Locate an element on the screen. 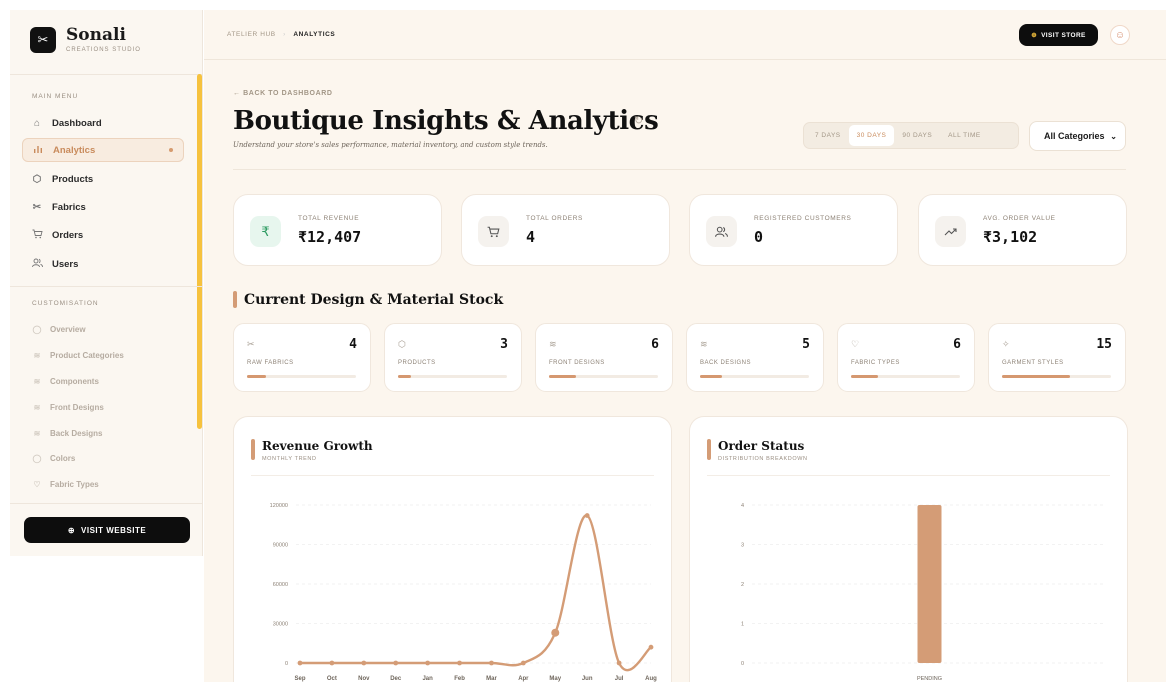 This screenshot has width=1176, height=682. chevron-right-icon: › is located at coordinates (284, 34).